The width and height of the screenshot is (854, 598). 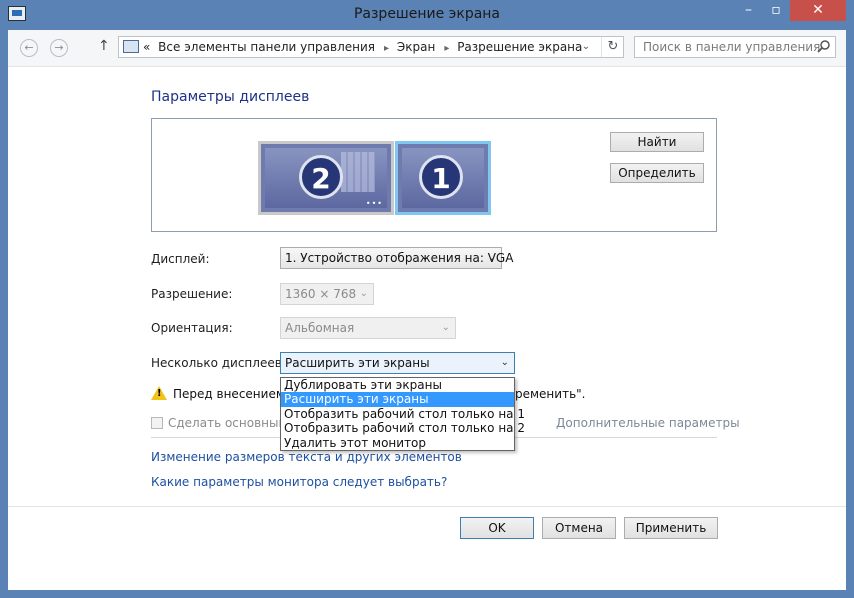 I want to click on warning-icon, so click(x=159, y=393).